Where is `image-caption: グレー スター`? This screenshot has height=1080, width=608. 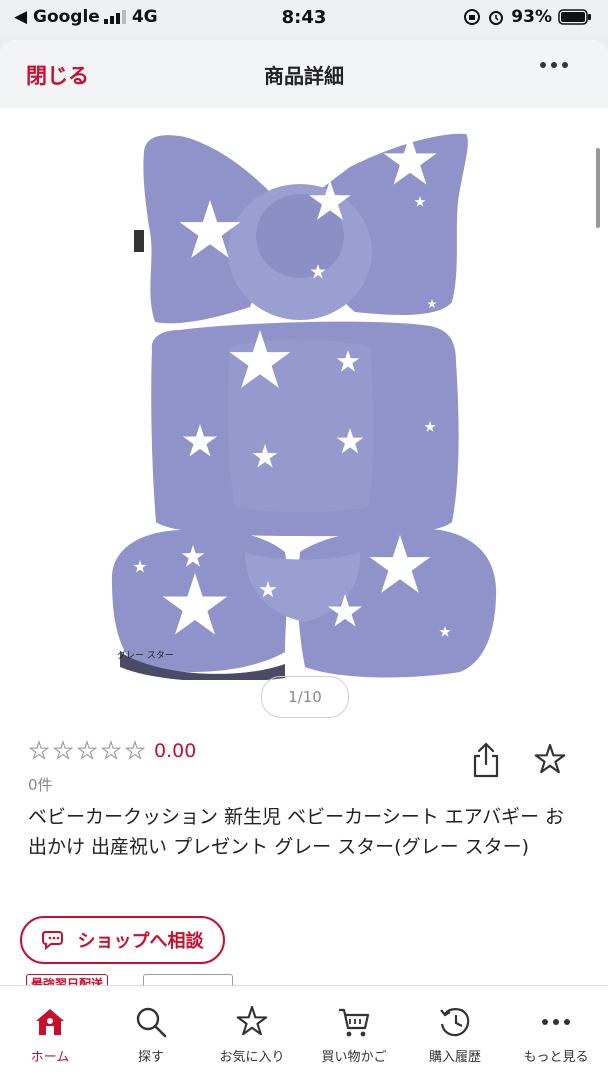
image-caption: グレー スター is located at coordinates (145, 656).